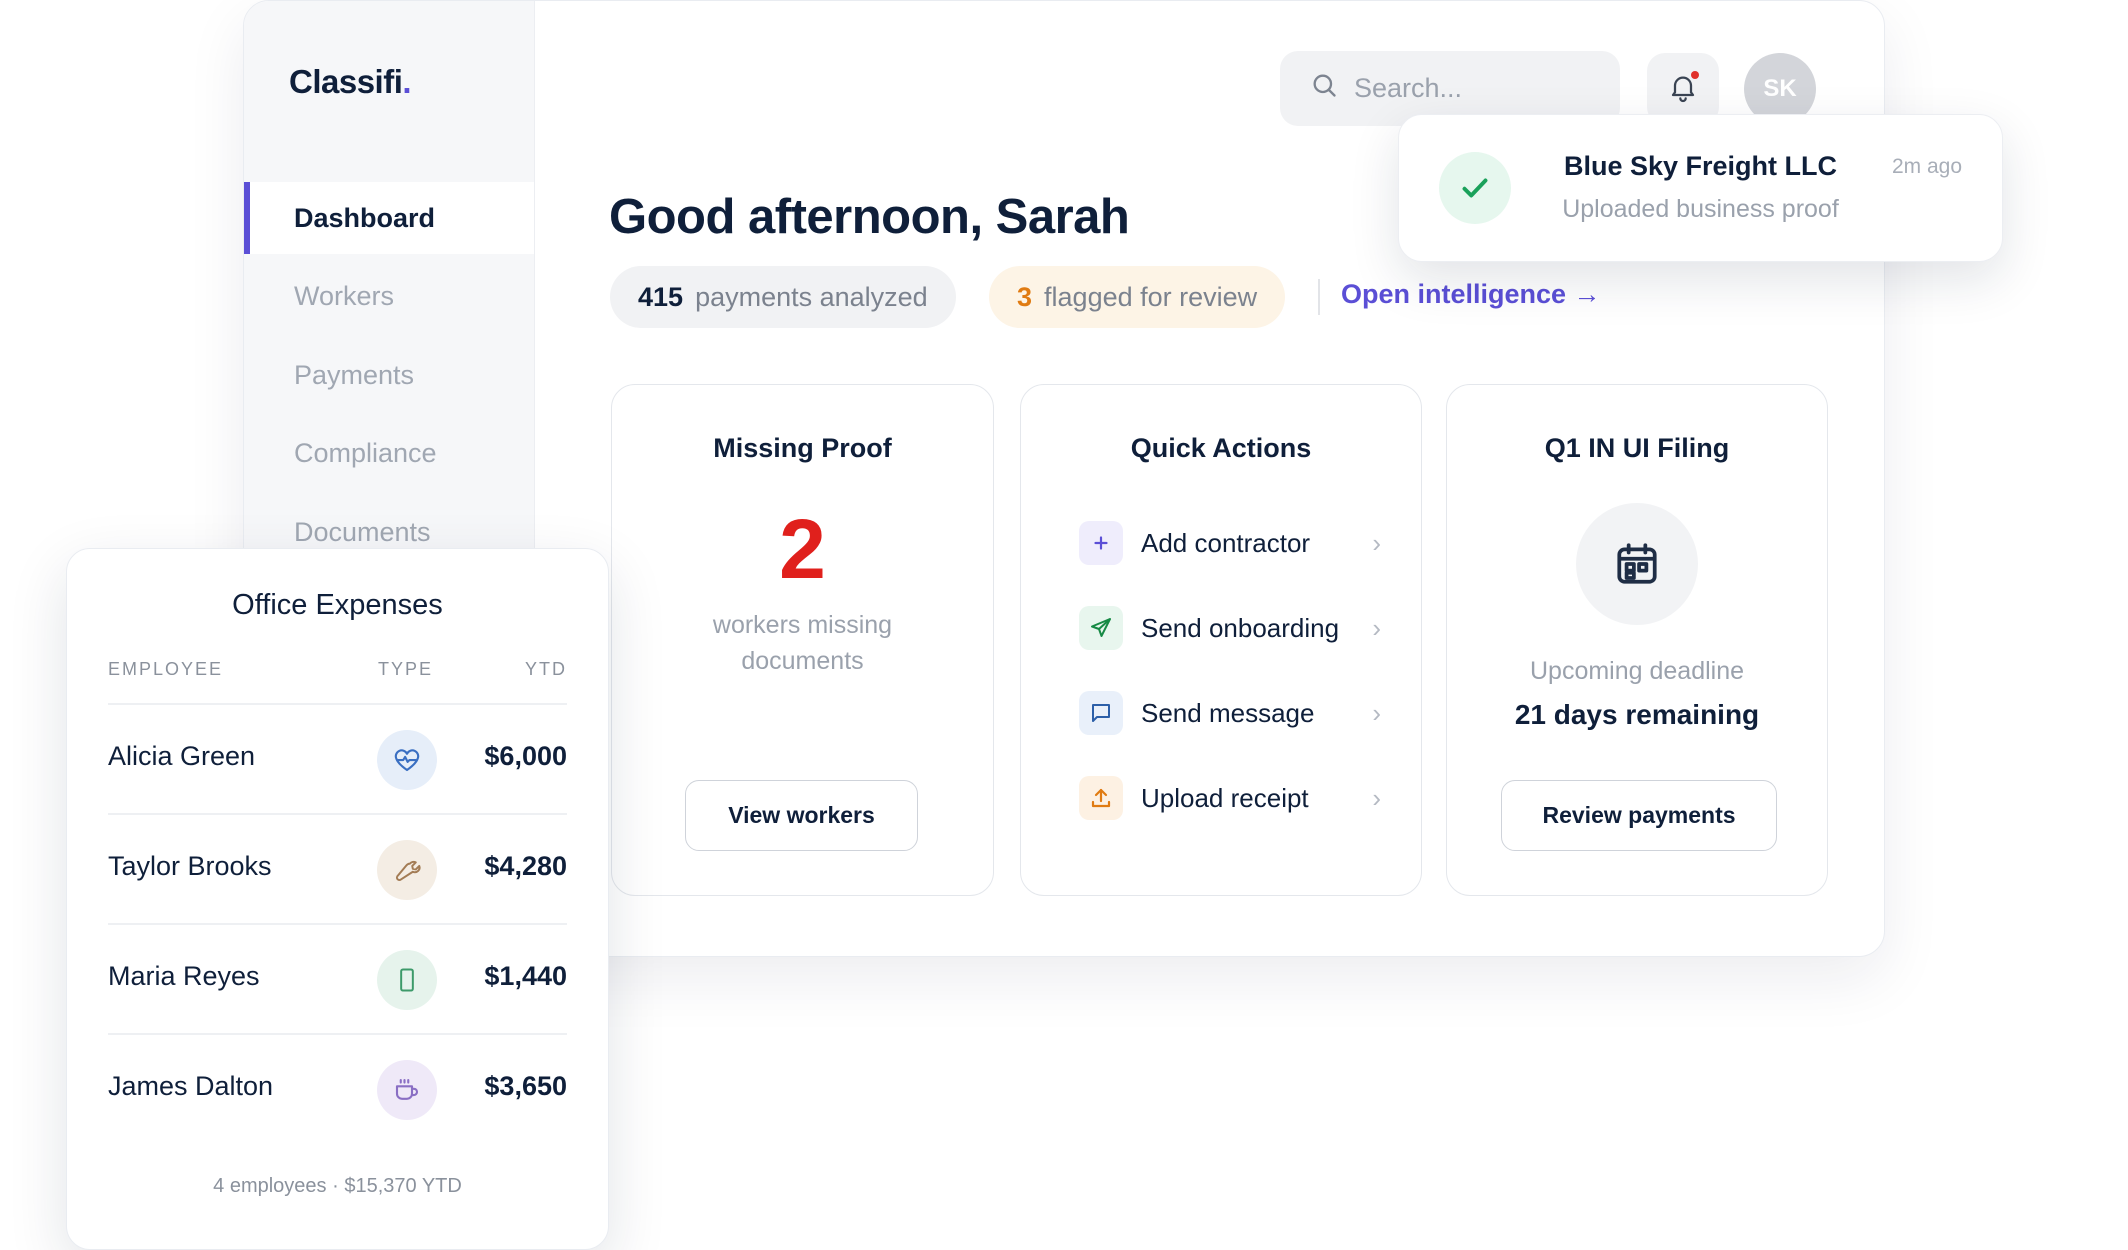 The height and width of the screenshot is (1250, 2128). What do you see at coordinates (190, 866) in the screenshot?
I see `employee-name: Taylor Brooks` at bounding box center [190, 866].